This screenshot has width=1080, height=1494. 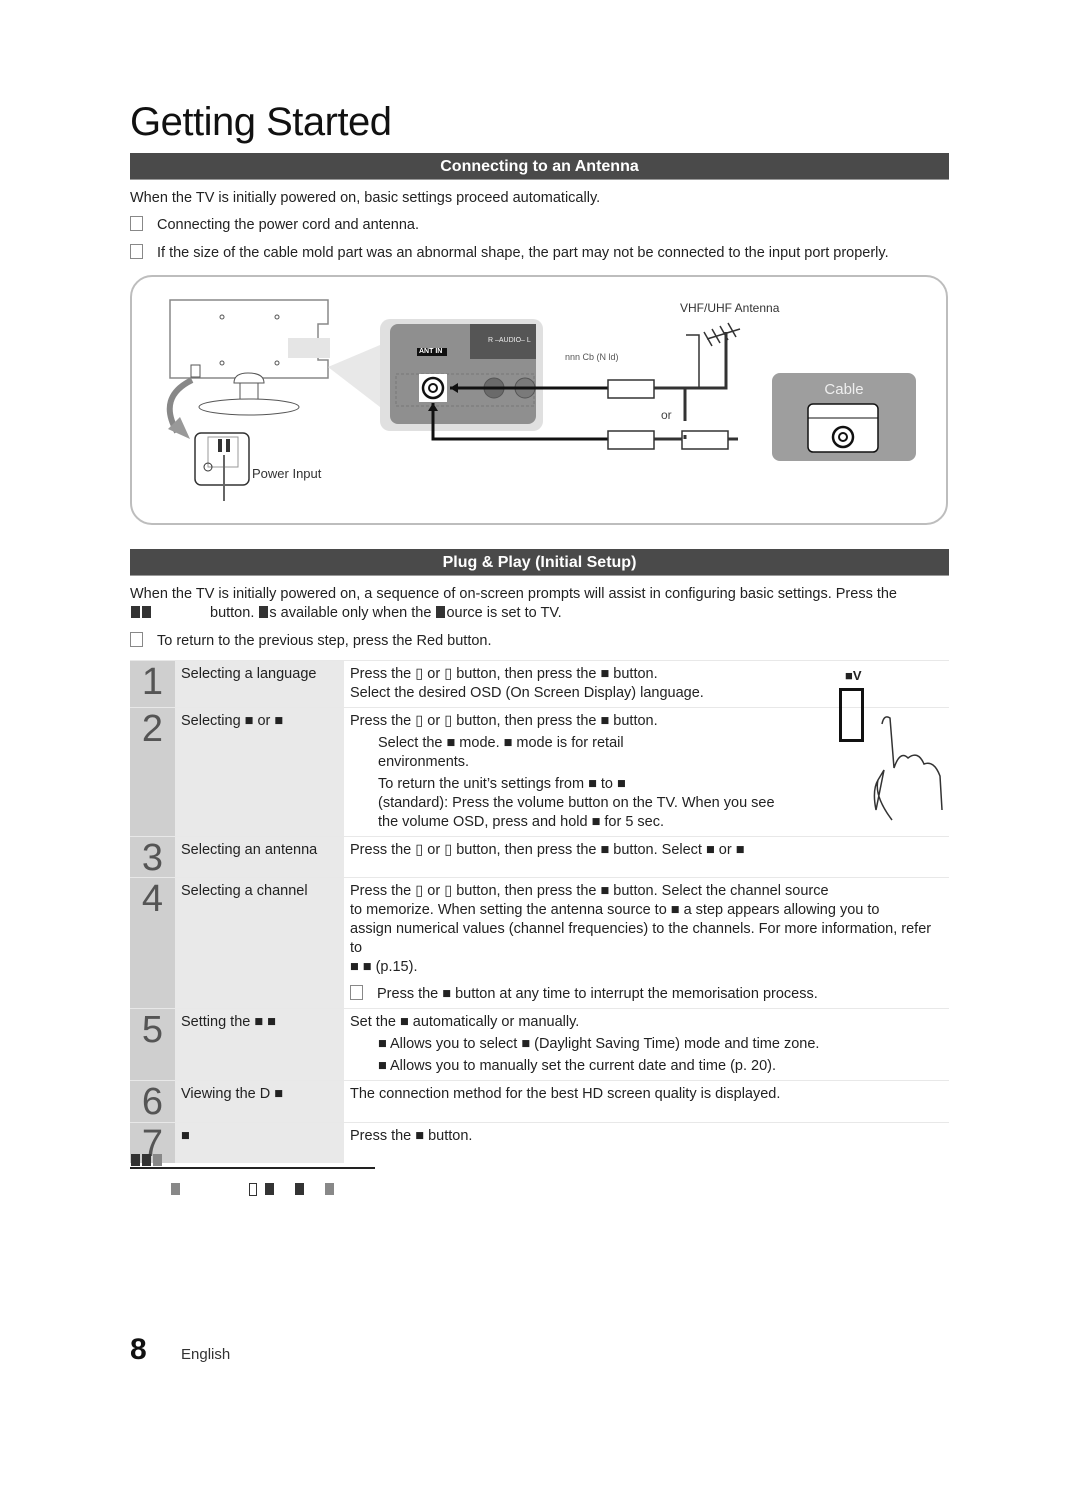 What do you see at coordinates (851, 715) in the screenshot?
I see `remote-button-icon` at bounding box center [851, 715].